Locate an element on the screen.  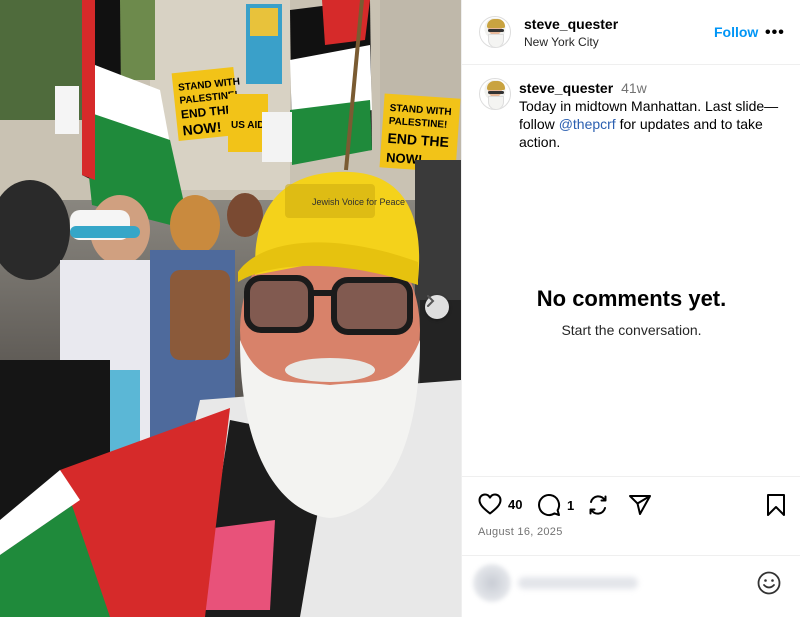
post-location: New York City is located at coordinates (561, 42).